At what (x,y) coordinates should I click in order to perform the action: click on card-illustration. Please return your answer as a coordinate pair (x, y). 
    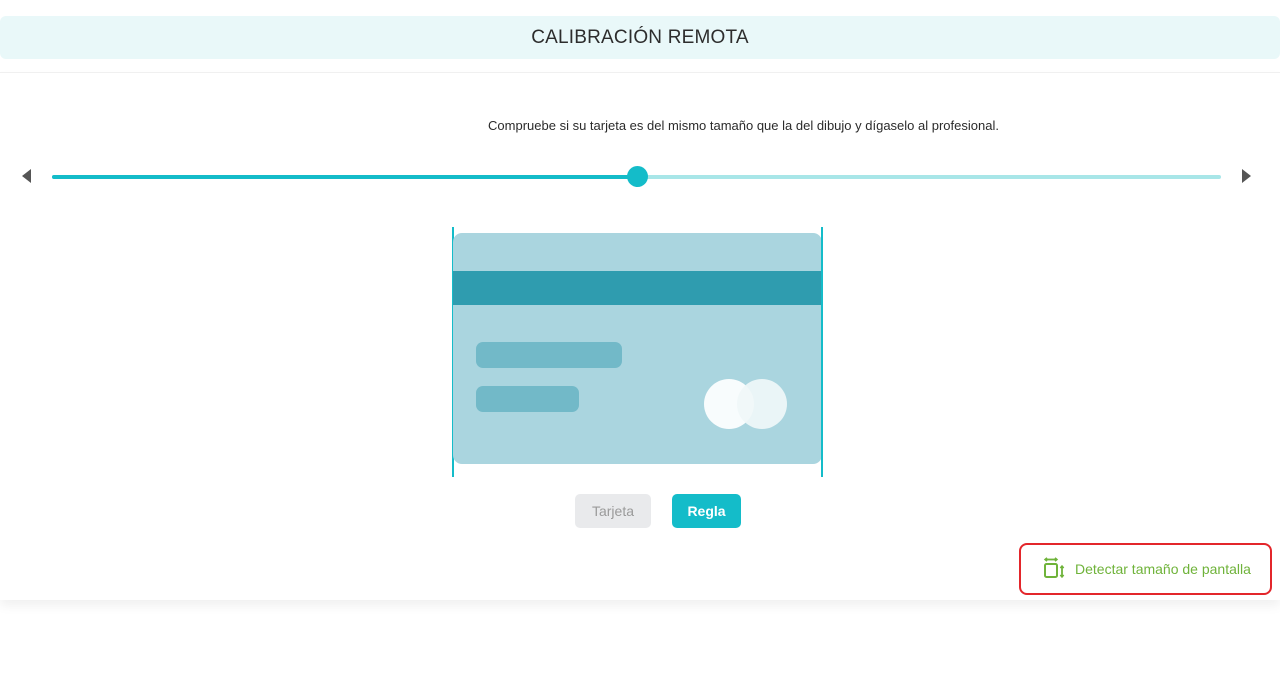
    Looking at the image, I should click on (637, 352).